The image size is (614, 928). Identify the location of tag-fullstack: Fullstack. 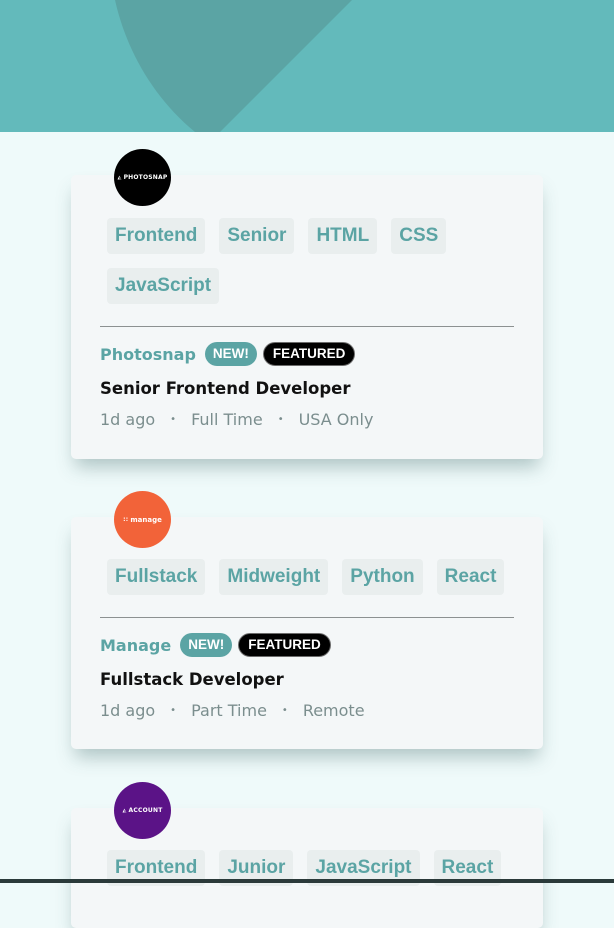
(156, 577).